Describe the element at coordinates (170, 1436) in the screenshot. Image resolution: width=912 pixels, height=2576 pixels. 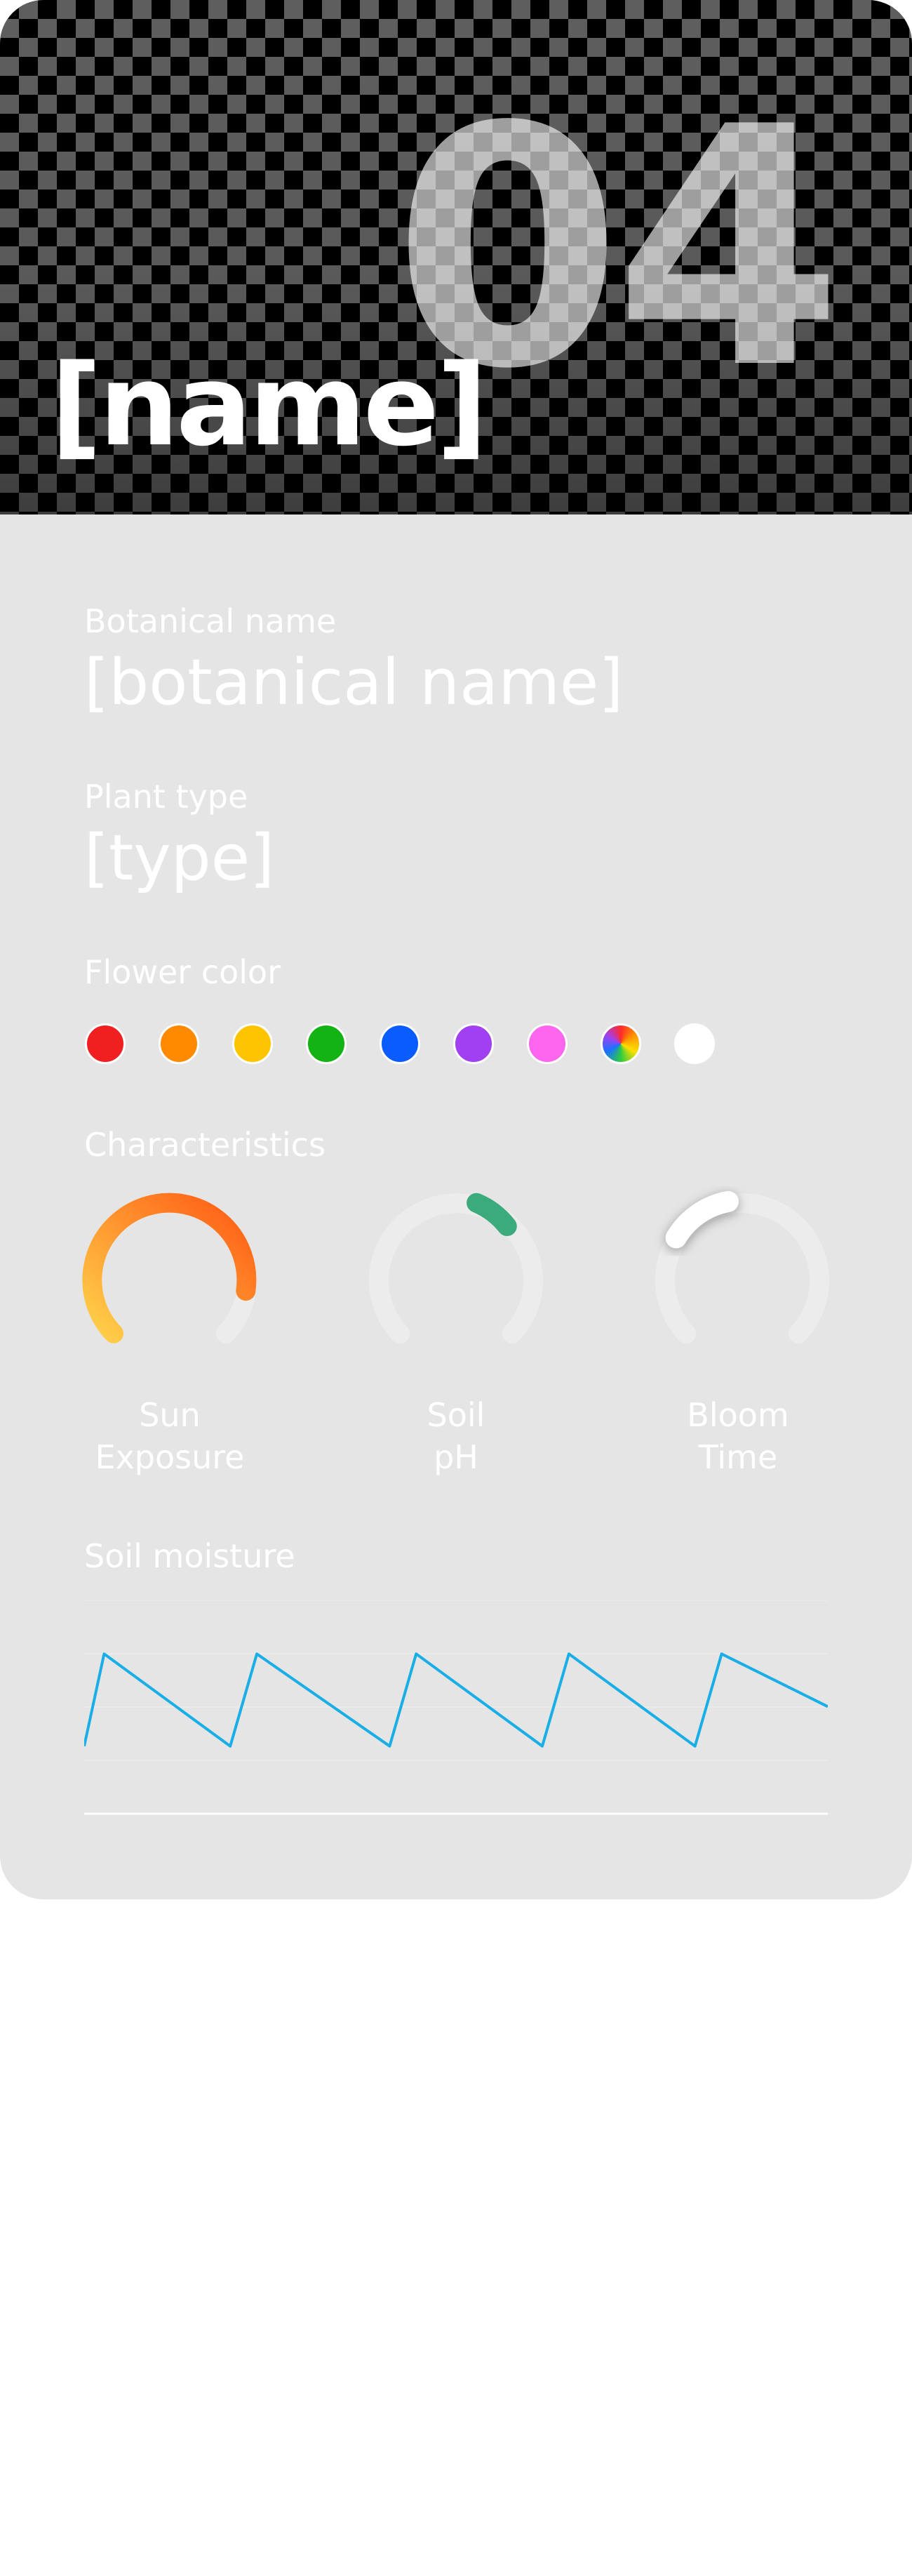
I see `sun-exposure-label: Sun Exposure` at that location.